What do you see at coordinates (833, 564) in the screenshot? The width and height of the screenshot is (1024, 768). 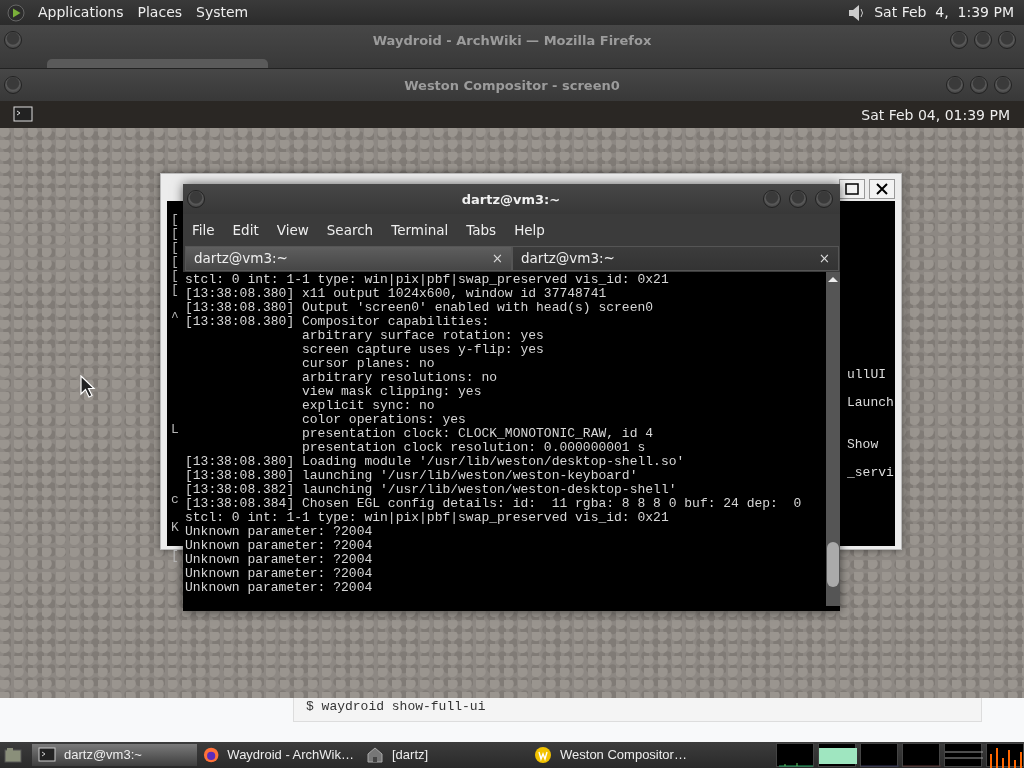 I see `scrollbar-thumb` at bounding box center [833, 564].